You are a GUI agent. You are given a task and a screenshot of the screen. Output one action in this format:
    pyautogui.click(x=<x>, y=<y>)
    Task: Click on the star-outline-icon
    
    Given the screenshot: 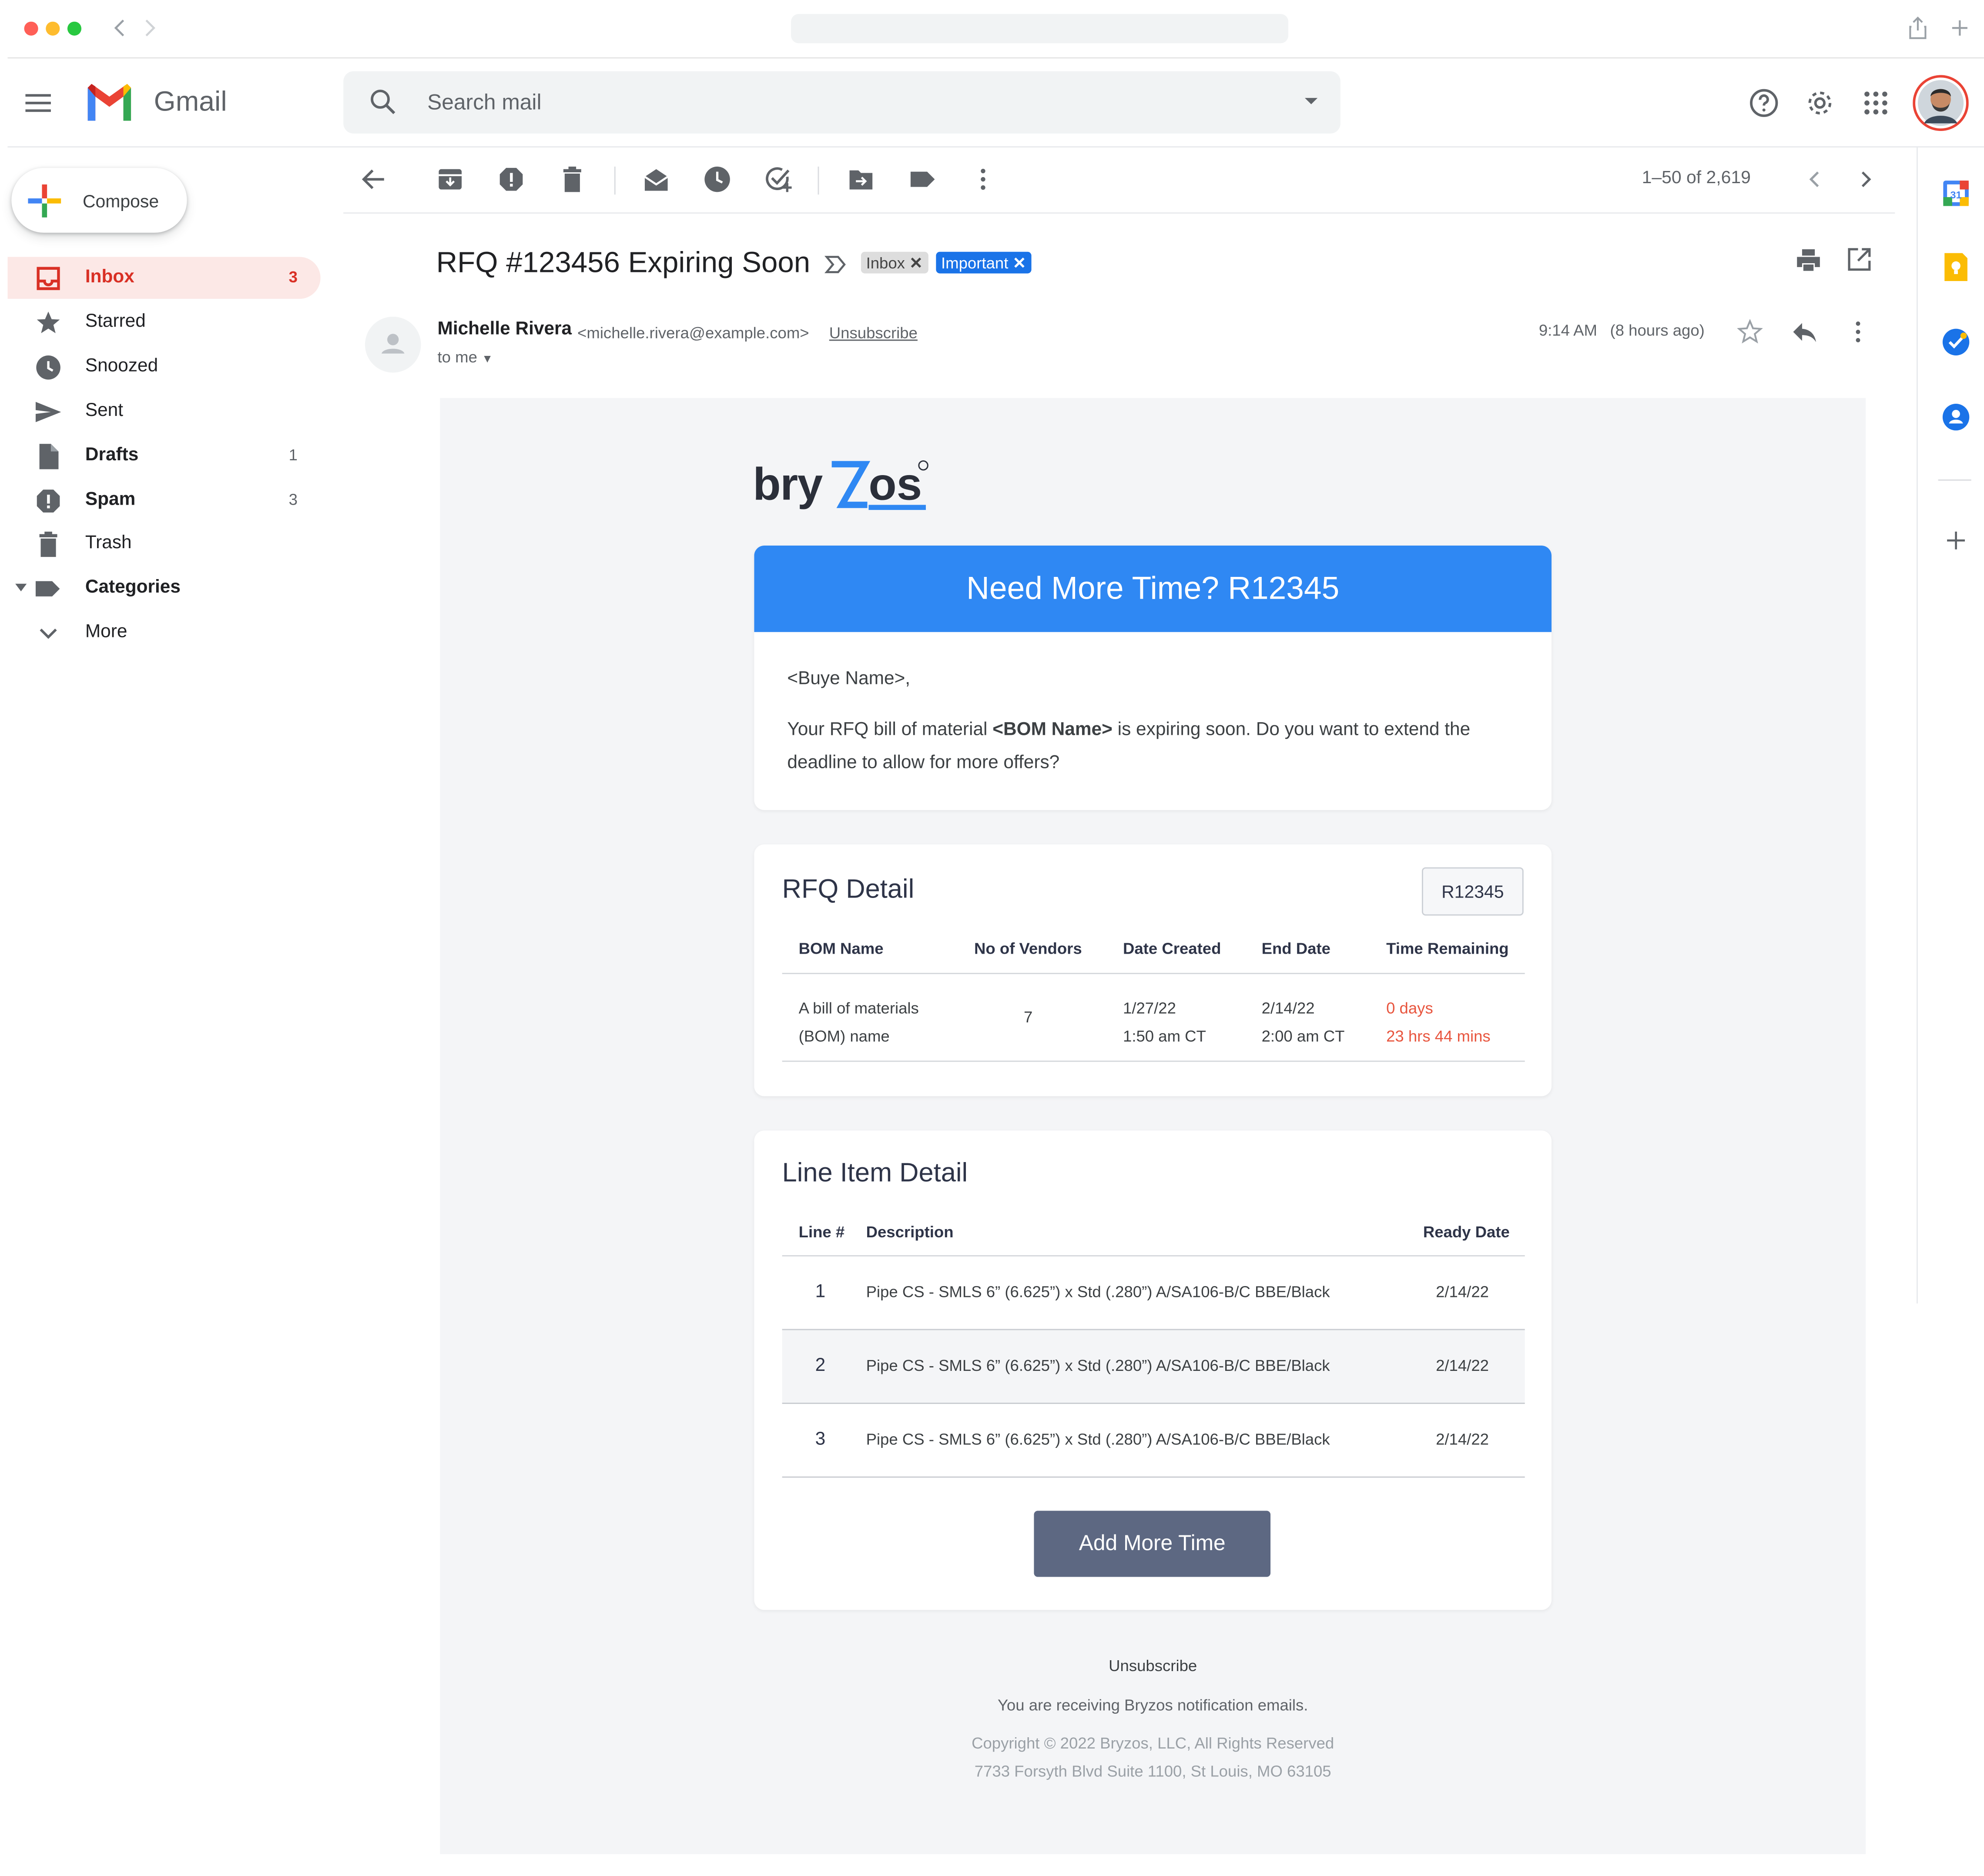 What is the action you would take?
    pyautogui.click(x=1750, y=332)
    